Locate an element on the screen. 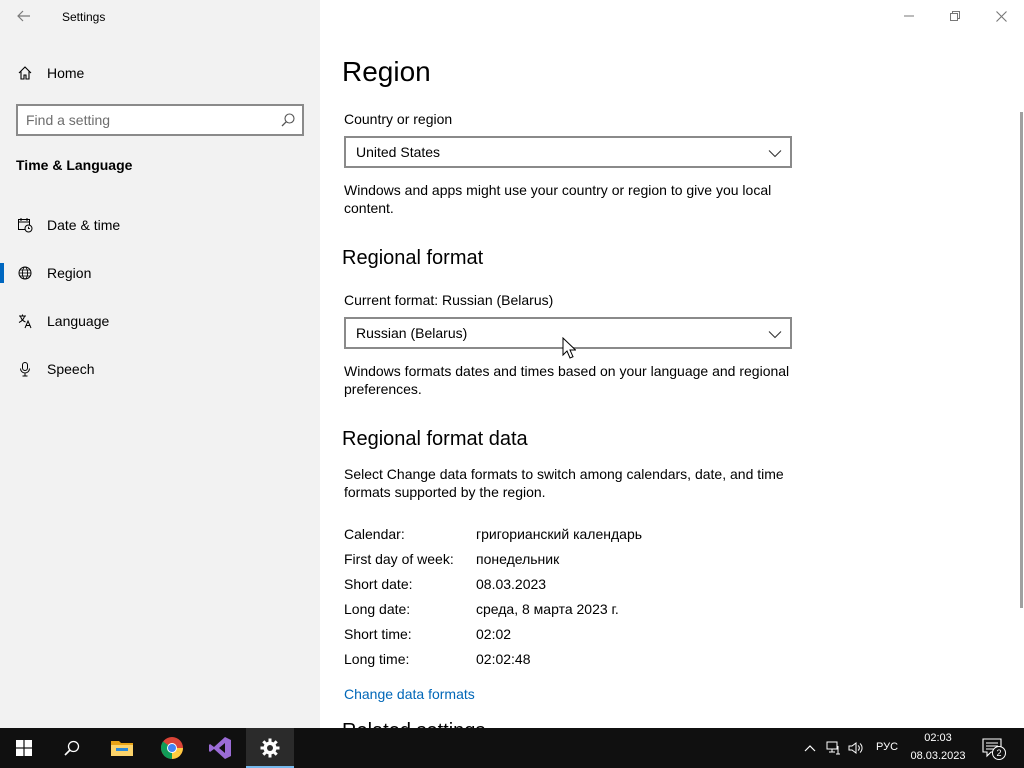  start-icon is located at coordinates (24, 748).